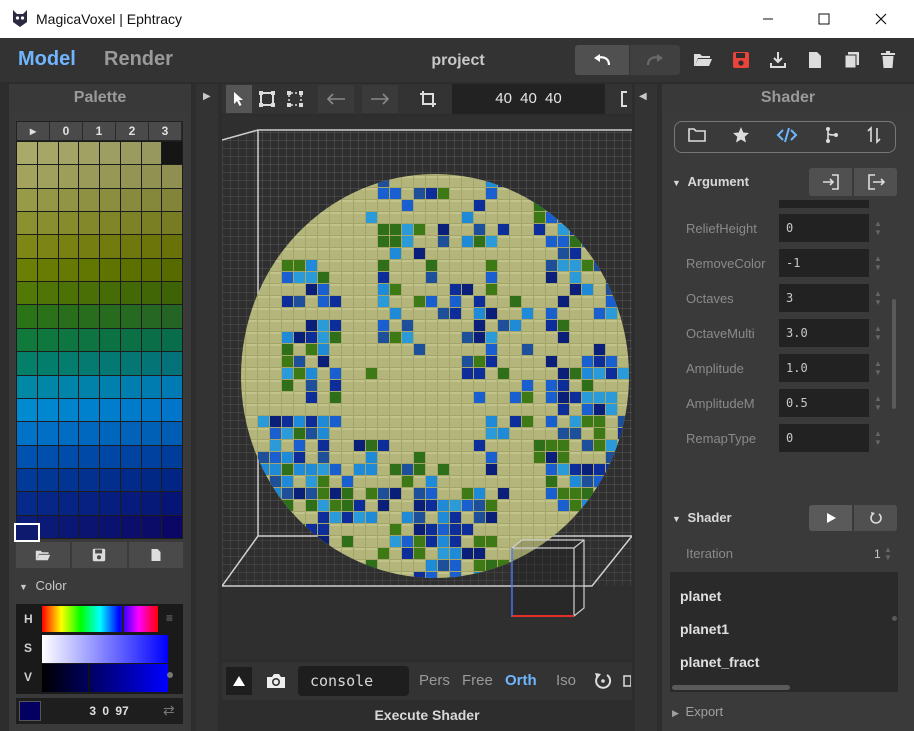 This screenshot has width=914, height=731. I want to click on shader-item-planet1: planet1, so click(784, 629).